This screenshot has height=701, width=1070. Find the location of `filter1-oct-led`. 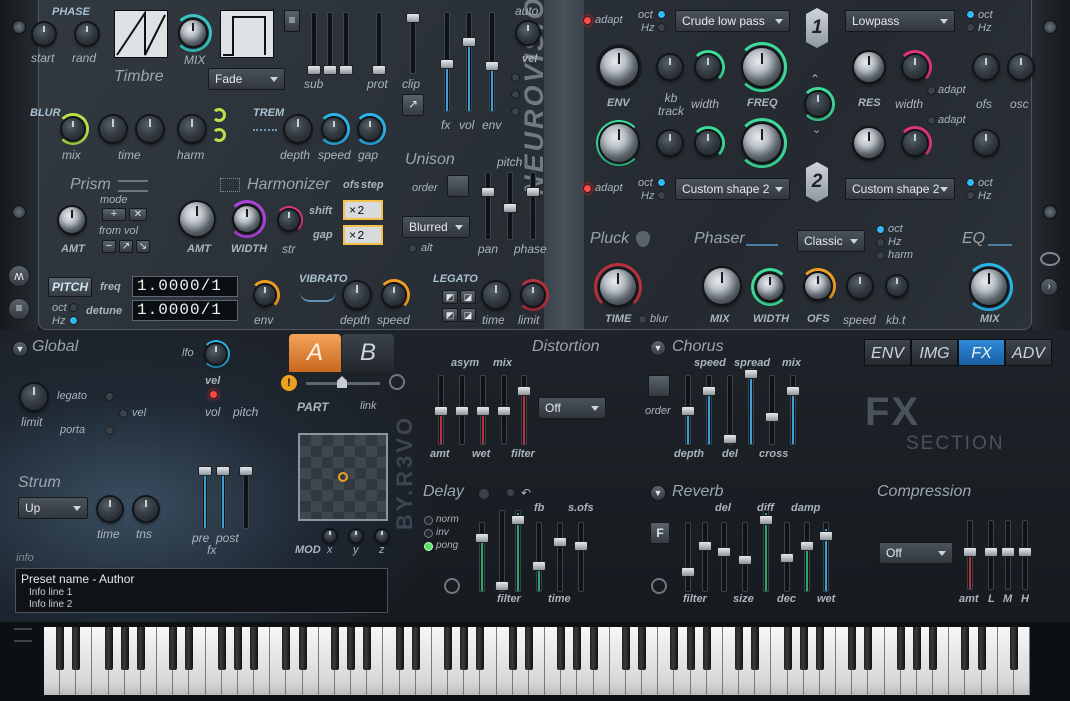

filter1-oct-led is located at coordinates (661, 14).